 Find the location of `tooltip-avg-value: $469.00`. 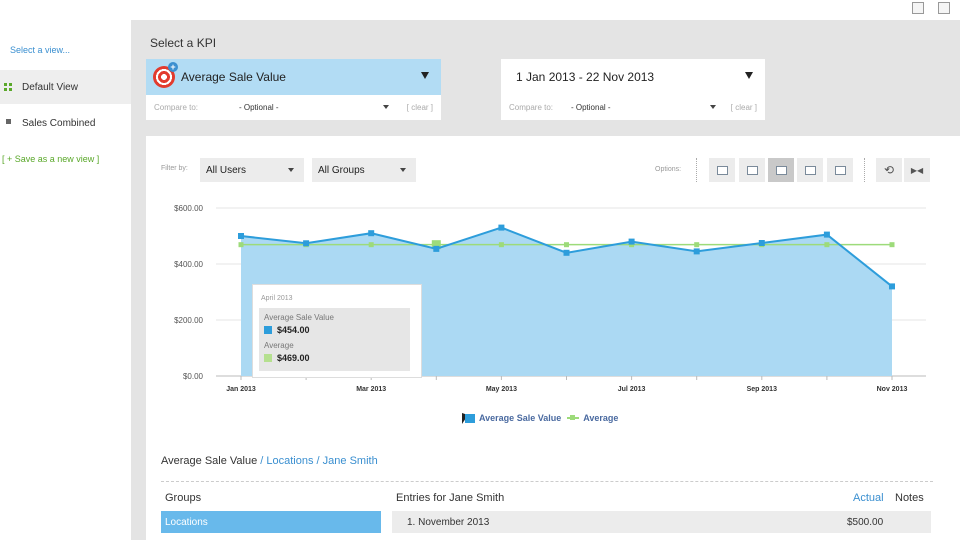

tooltip-avg-value: $469.00 is located at coordinates (287, 358).